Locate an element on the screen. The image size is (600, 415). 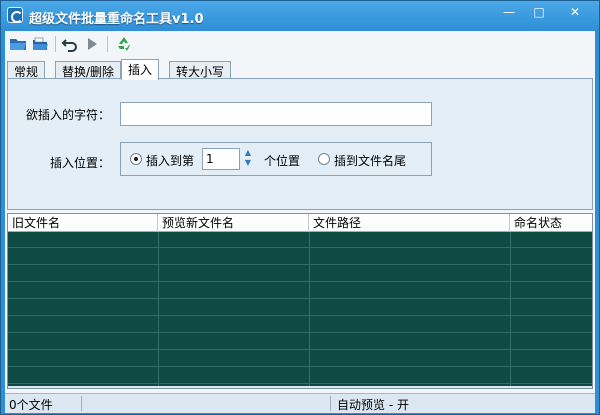
recycle-icon is located at coordinates (124, 44).